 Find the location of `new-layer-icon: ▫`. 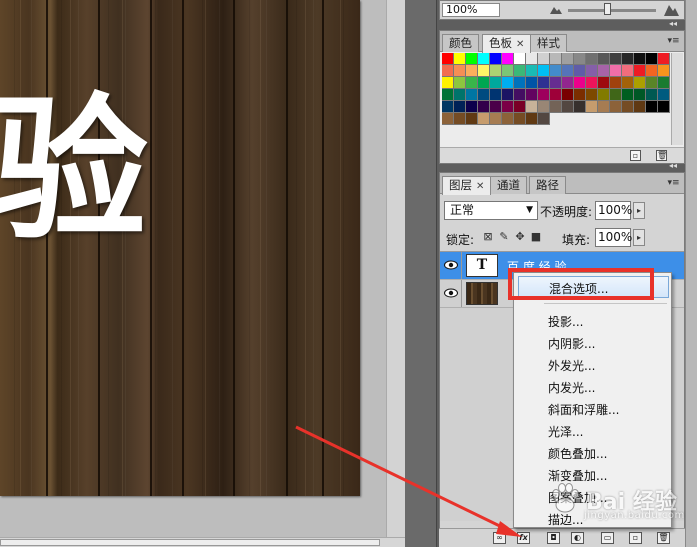

new-layer-icon: ▫ is located at coordinates (635, 538).